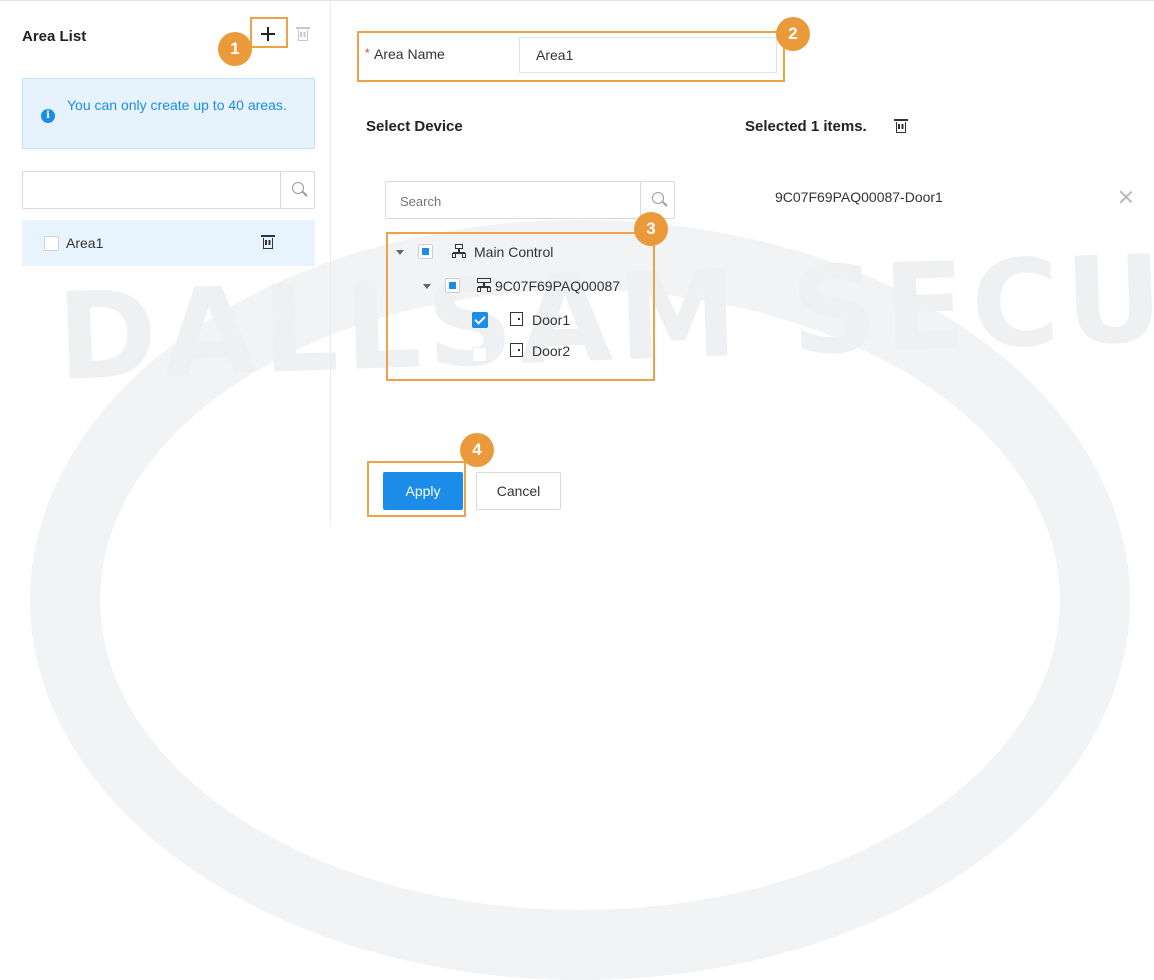 The image size is (1154, 980). Describe the element at coordinates (330, 262) in the screenshot. I see `panel-divider` at that location.